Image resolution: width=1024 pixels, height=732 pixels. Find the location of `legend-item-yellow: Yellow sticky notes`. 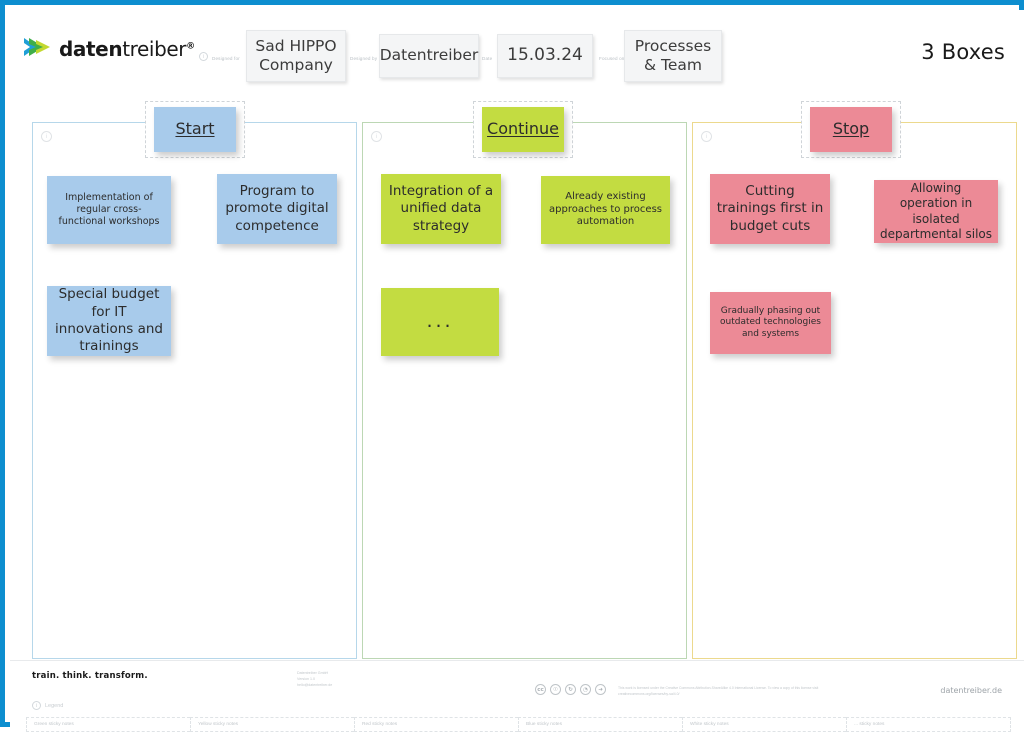

legend-item-yellow: Yellow sticky notes is located at coordinates (272, 724).